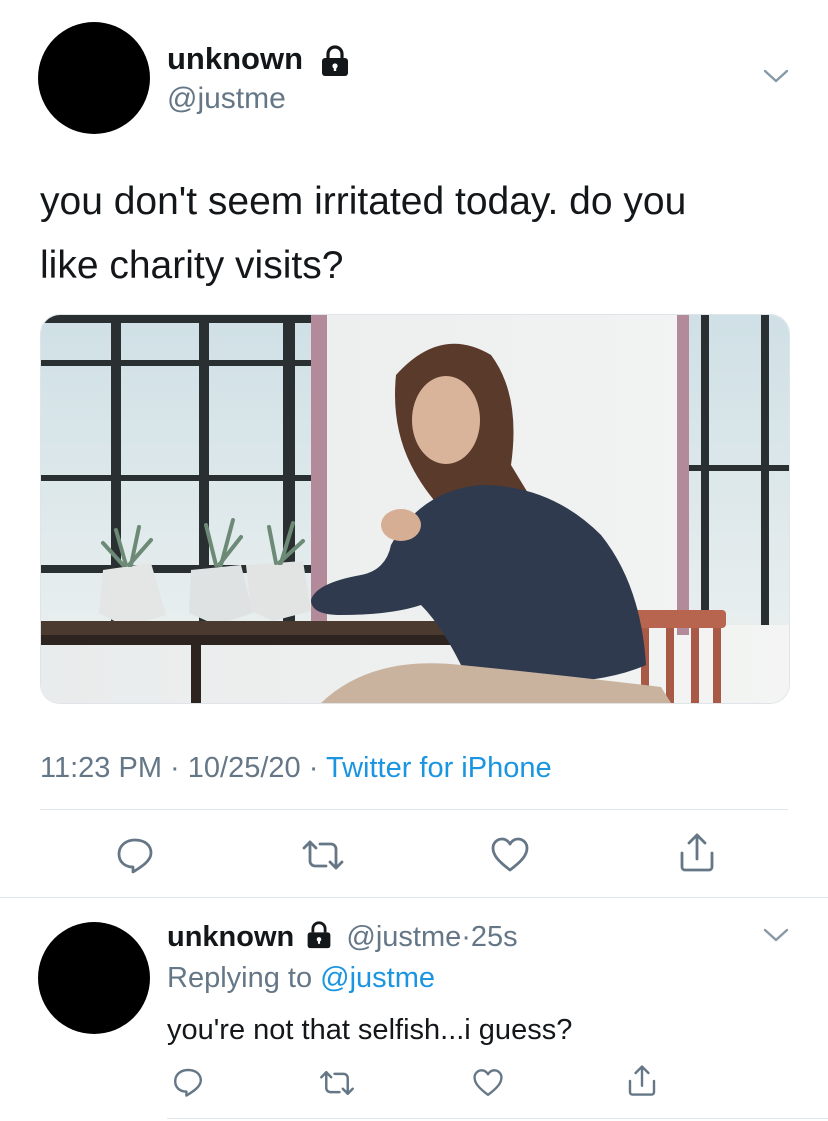 The height and width of the screenshot is (1121, 828). I want to click on replying-to-handle: @justme, so click(377, 978).